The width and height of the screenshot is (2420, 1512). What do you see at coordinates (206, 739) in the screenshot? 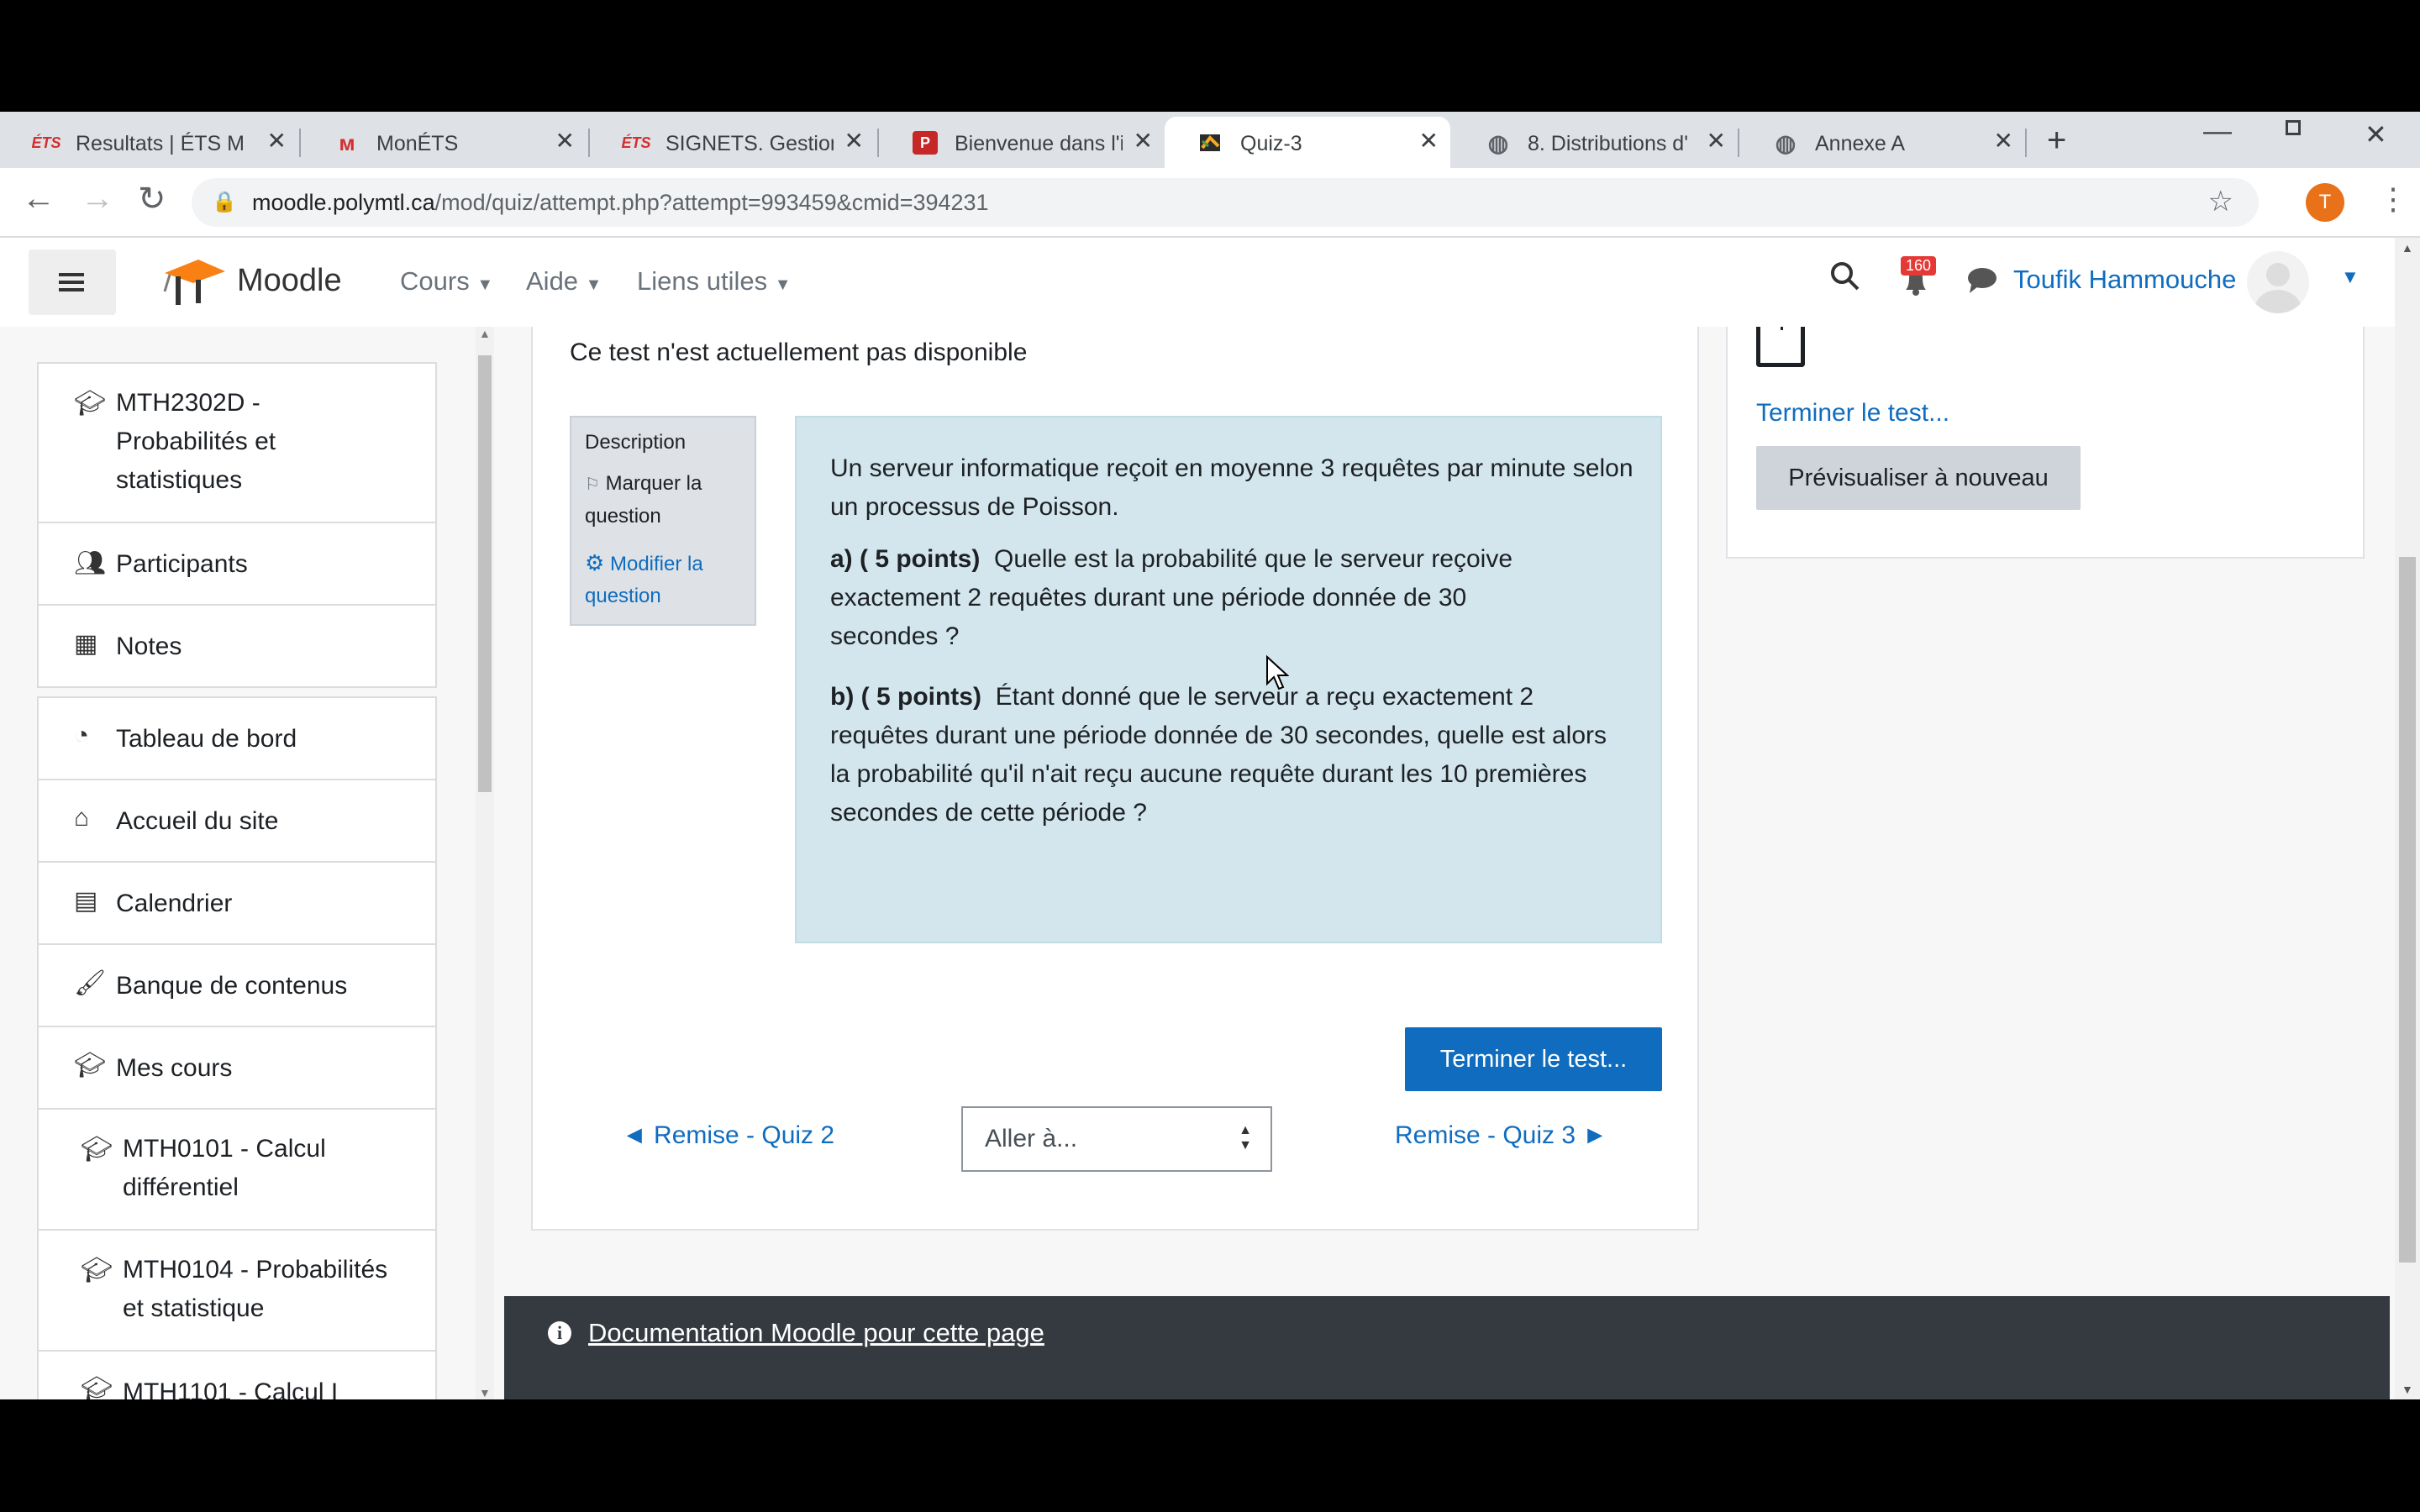
I see `sidebar-item-label: Tableau de bord` at bounding box center [206, 739].